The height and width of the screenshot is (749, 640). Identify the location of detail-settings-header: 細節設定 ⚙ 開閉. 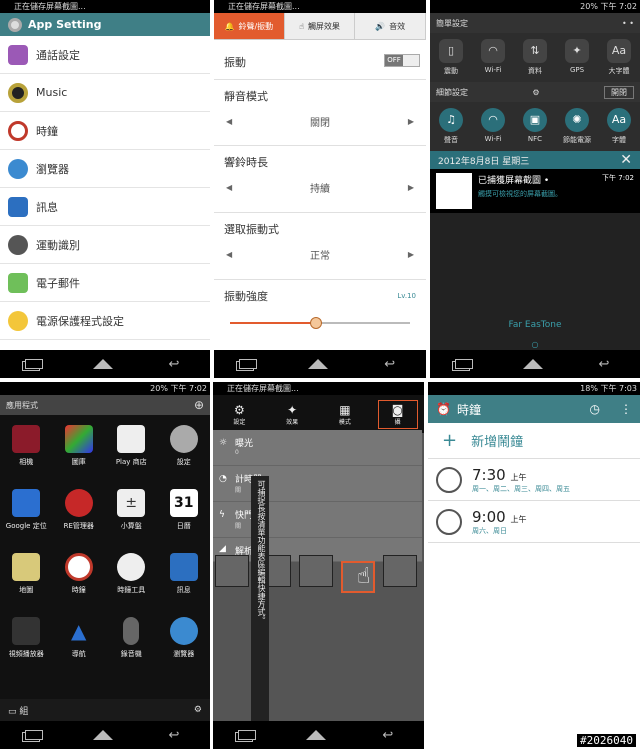
(535, 92).